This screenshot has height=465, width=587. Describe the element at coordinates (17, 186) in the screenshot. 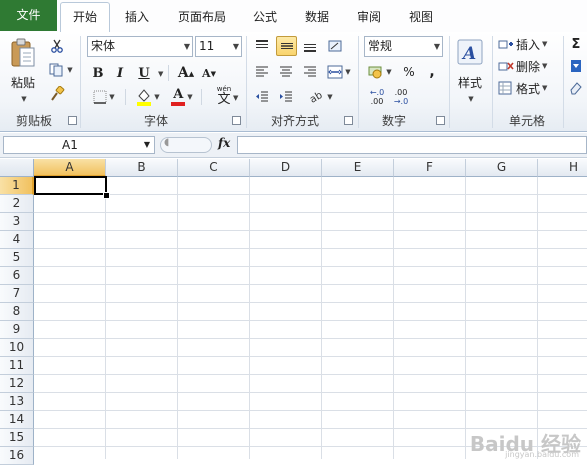

I see `row-header-1: 1` at that location.